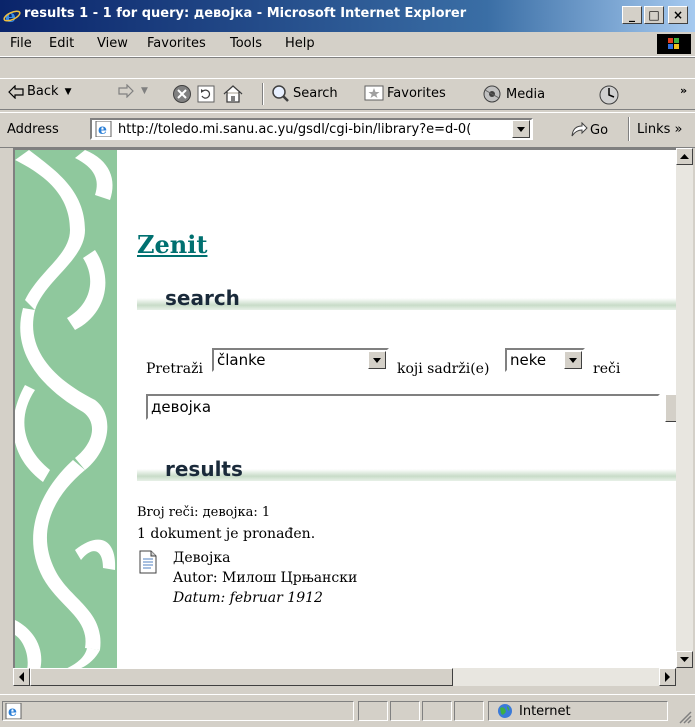 This screenshot has width=695, height=727. What do you see at coordinates (265, 578) in the screenshot?
I see `result-author: Autor: Милош Црњански` at bounding box center [265, 578].